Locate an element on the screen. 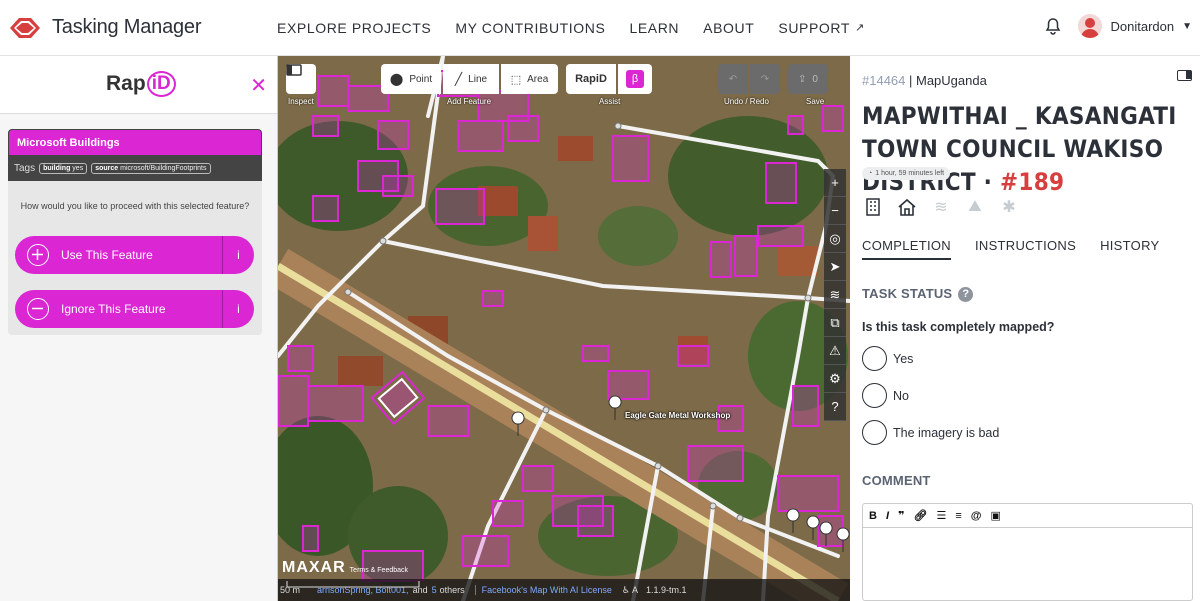 This screenshot has width=1200, height=601. layers-icon: ≋ is located at coordinates (835, 295).